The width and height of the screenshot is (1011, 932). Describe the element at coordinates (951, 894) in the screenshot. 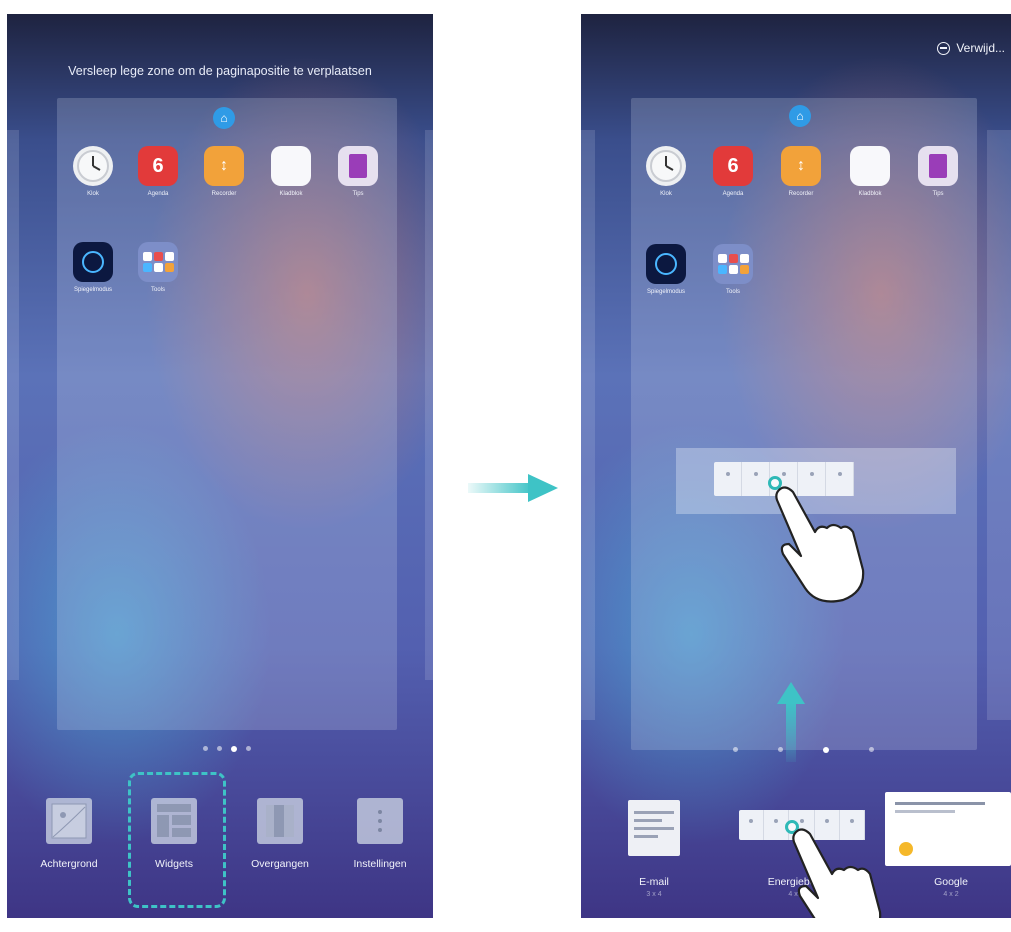

I see `widget-size: 4 x 2` at that location.